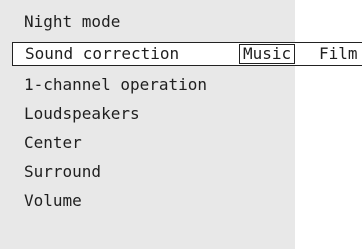 The width and height of the screenshot is (362, 249). What do you see at coordinates (115, 85) in the screenshot?
I see `menu-item-1-channel-operation: 1-channel operation` at bounding box center [115, 85].